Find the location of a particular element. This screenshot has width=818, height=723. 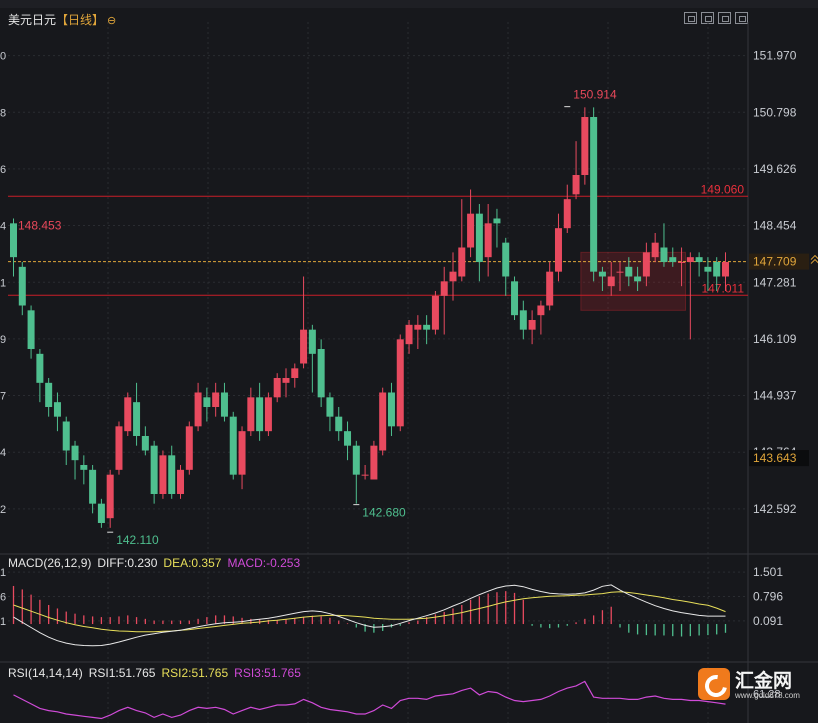

left-axis-tick: 6 is located at coordinates (3, 597).